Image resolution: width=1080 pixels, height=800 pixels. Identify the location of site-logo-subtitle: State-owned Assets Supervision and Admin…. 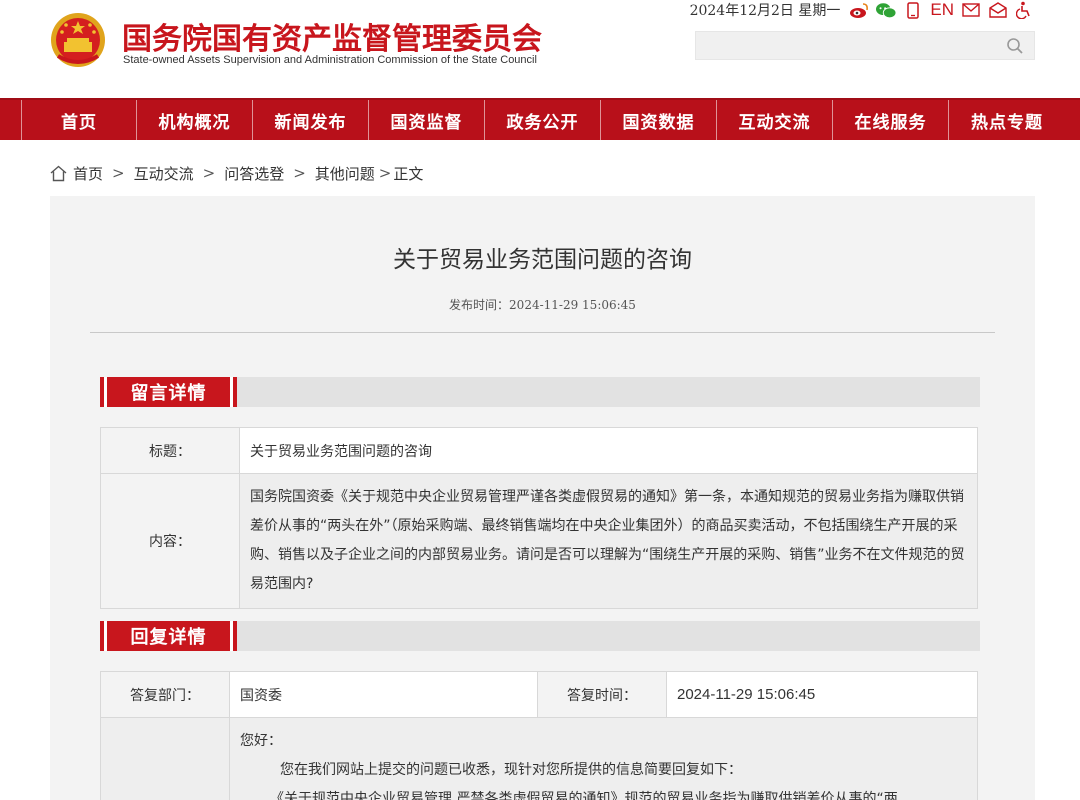
(330, 60).